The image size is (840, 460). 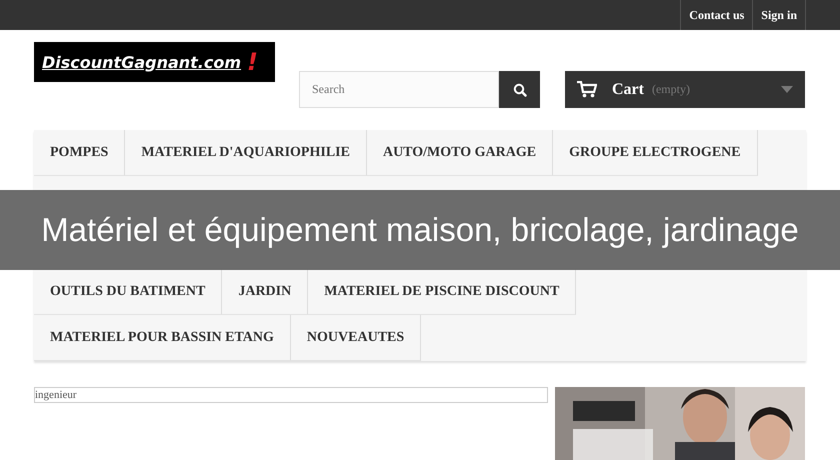 What do you see at coordinates (442, 292) in the screenshot?
I see `menu-item: MATERIEL DE PISCINE DISCOUNT` at bounding box center [442, 292].